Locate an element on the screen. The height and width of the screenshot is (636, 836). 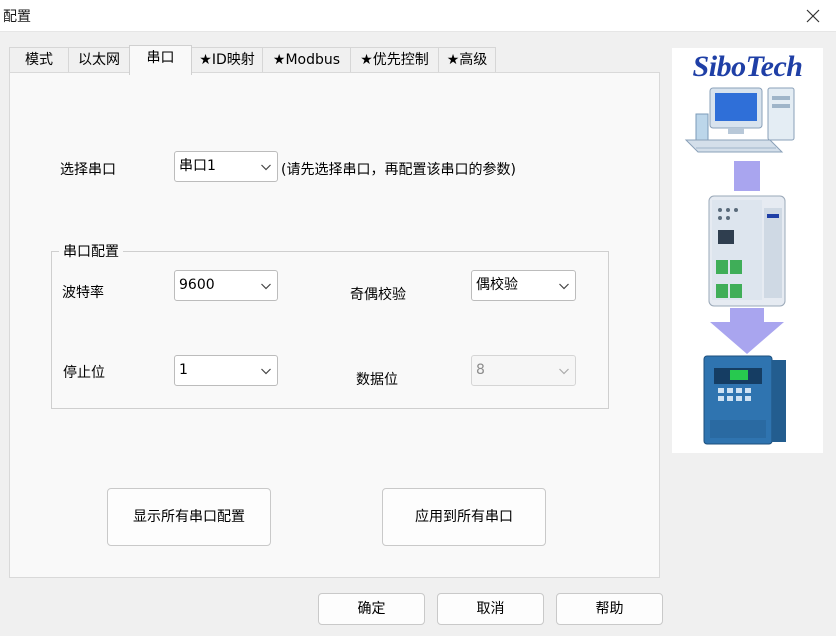
ok-button: 确定 is located at coordinates (371, 609).